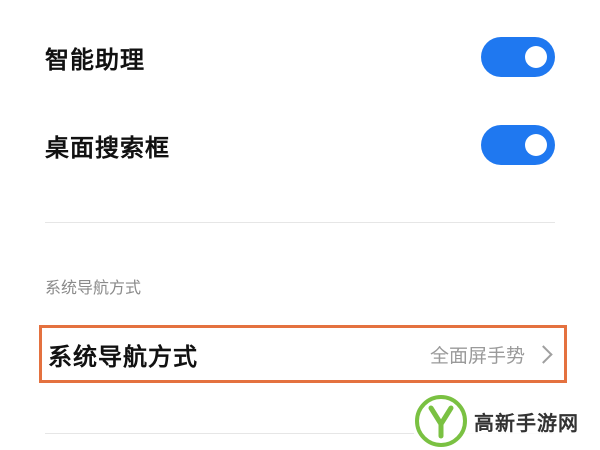 The height and width of the screenshot is (450, 600). What do you see at coordinates (95, 59) in the screenshot?
I see `smart-assistant-label: 智能助理` at bounding box center [95, 59].